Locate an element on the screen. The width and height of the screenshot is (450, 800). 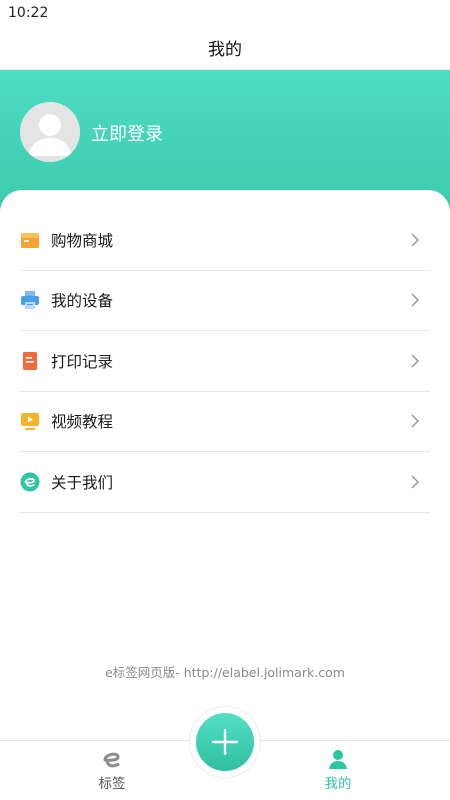
tab-label: 我的 is located at coordinates (338, 784).